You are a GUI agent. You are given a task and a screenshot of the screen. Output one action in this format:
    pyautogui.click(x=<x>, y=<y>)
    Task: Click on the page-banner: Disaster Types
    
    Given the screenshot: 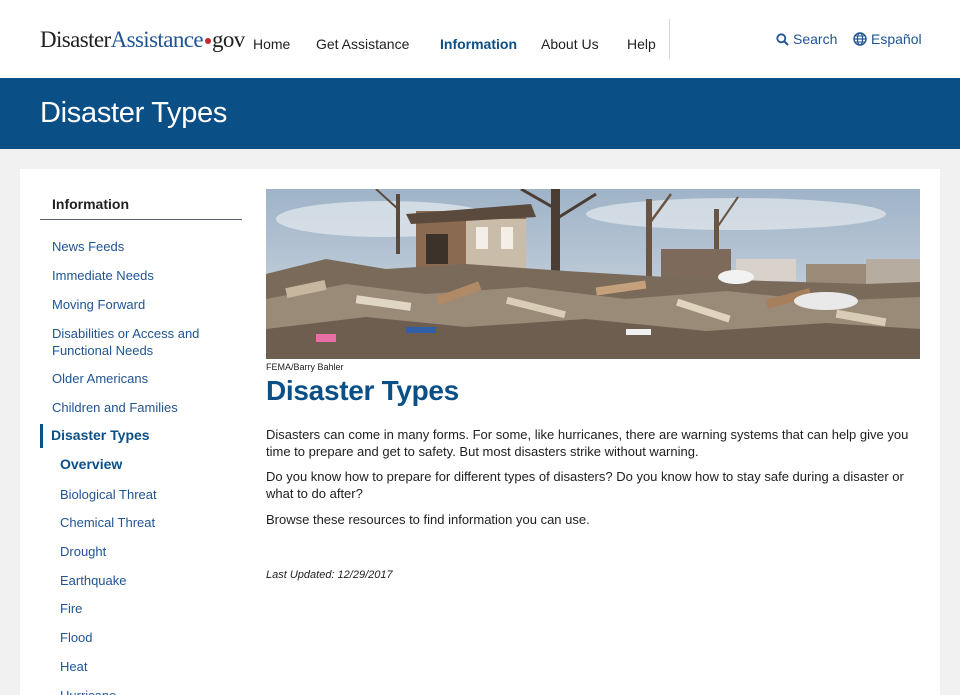 What is the action you would take?
    pyautogui.click(x=480, y=113)
    